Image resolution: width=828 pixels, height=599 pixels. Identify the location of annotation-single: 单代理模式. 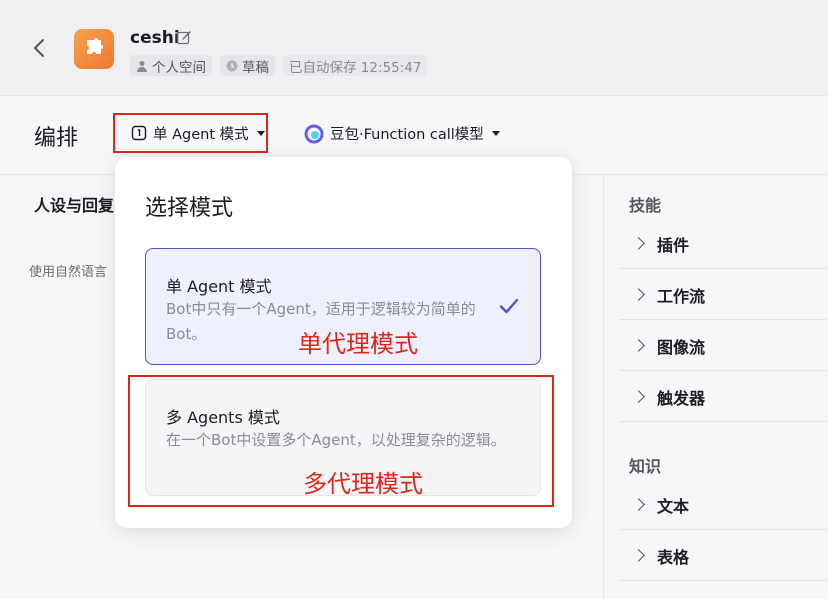
(358, 344).